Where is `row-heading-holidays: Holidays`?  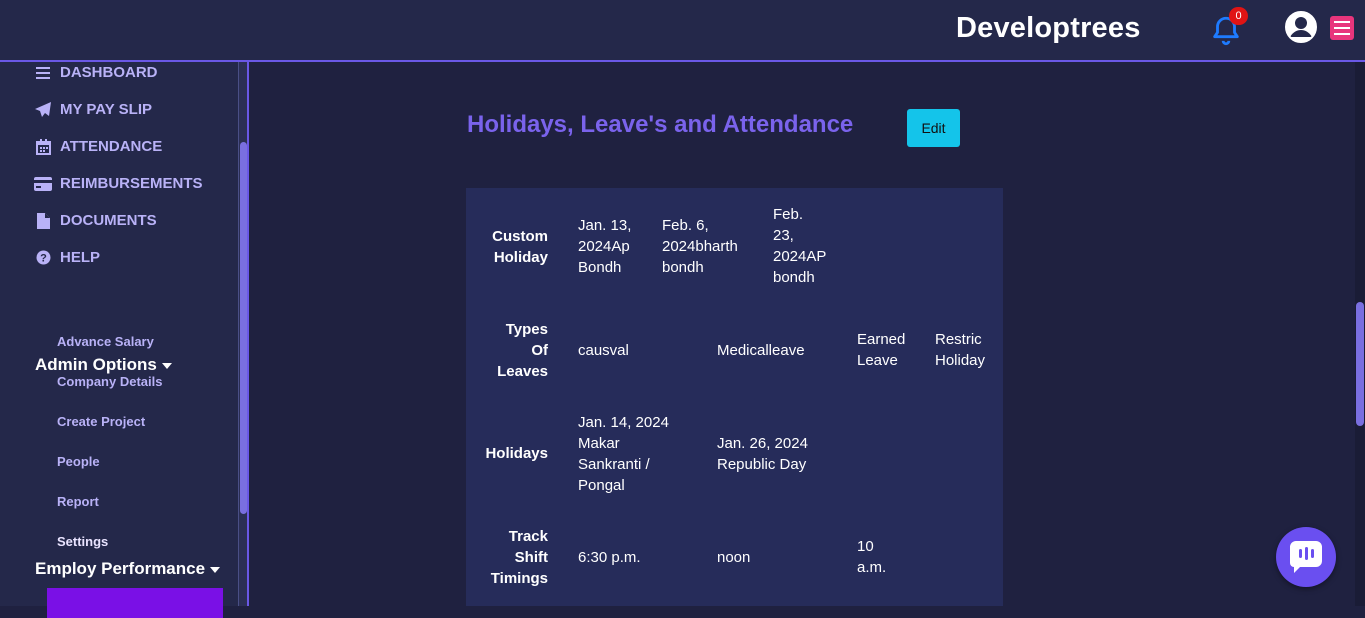
row-heading-holidays: Holidays is located at coordinates (507, 453).